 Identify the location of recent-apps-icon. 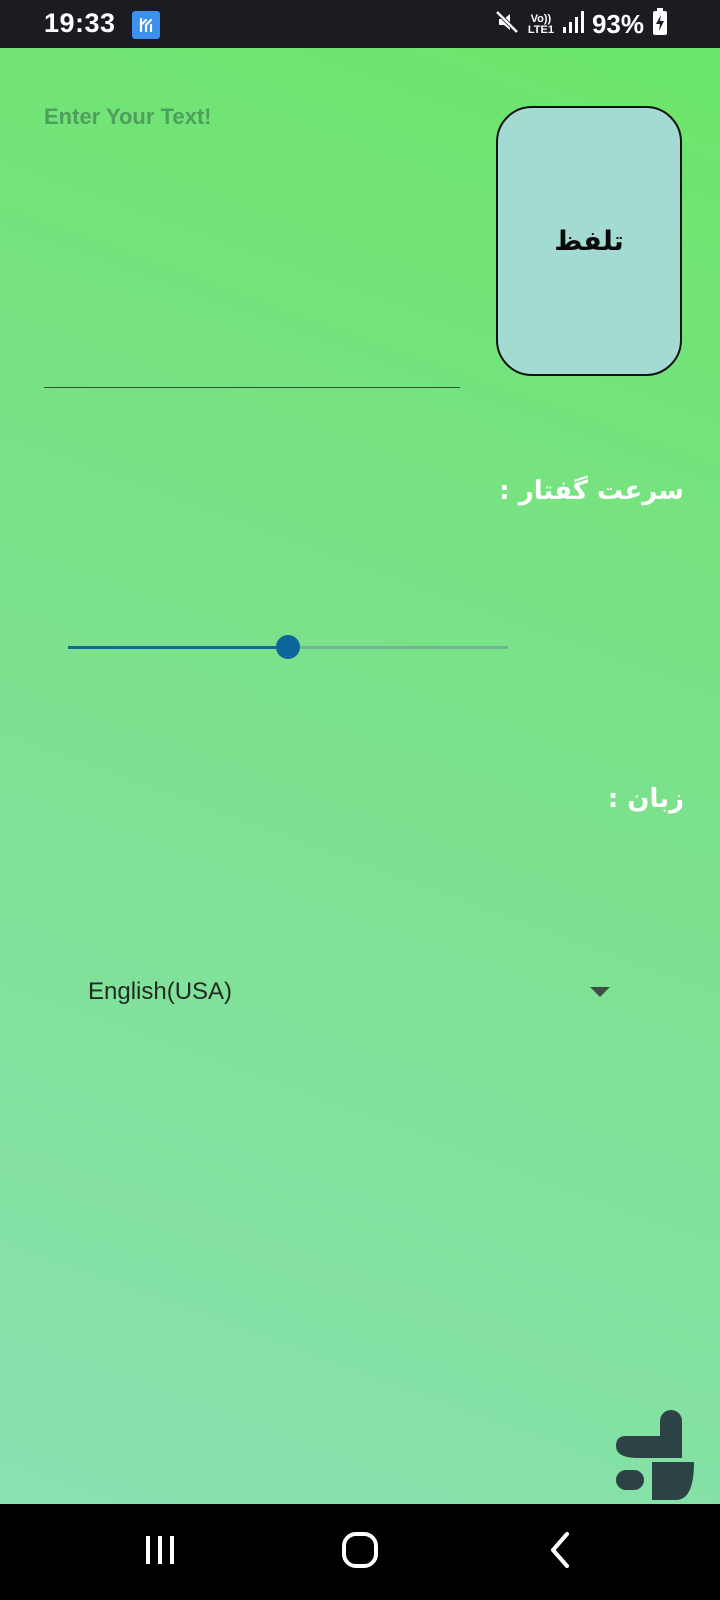
(160, 1552).